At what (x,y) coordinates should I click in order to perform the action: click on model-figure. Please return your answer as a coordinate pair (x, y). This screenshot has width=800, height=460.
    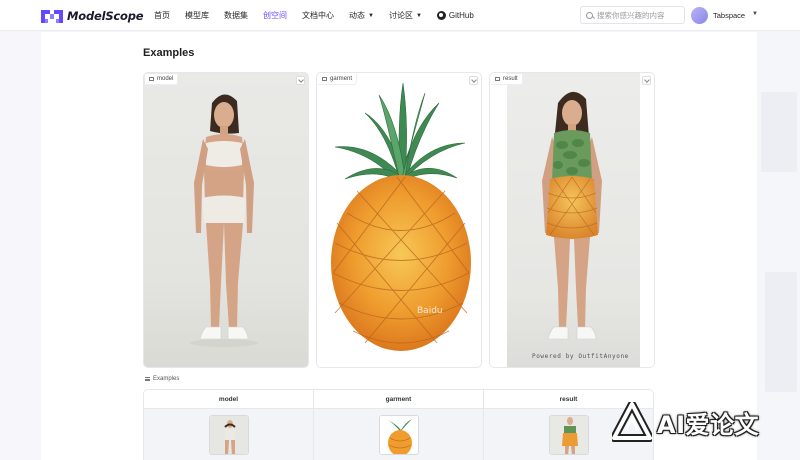
    Looking at the image, I should click on (224, 220).